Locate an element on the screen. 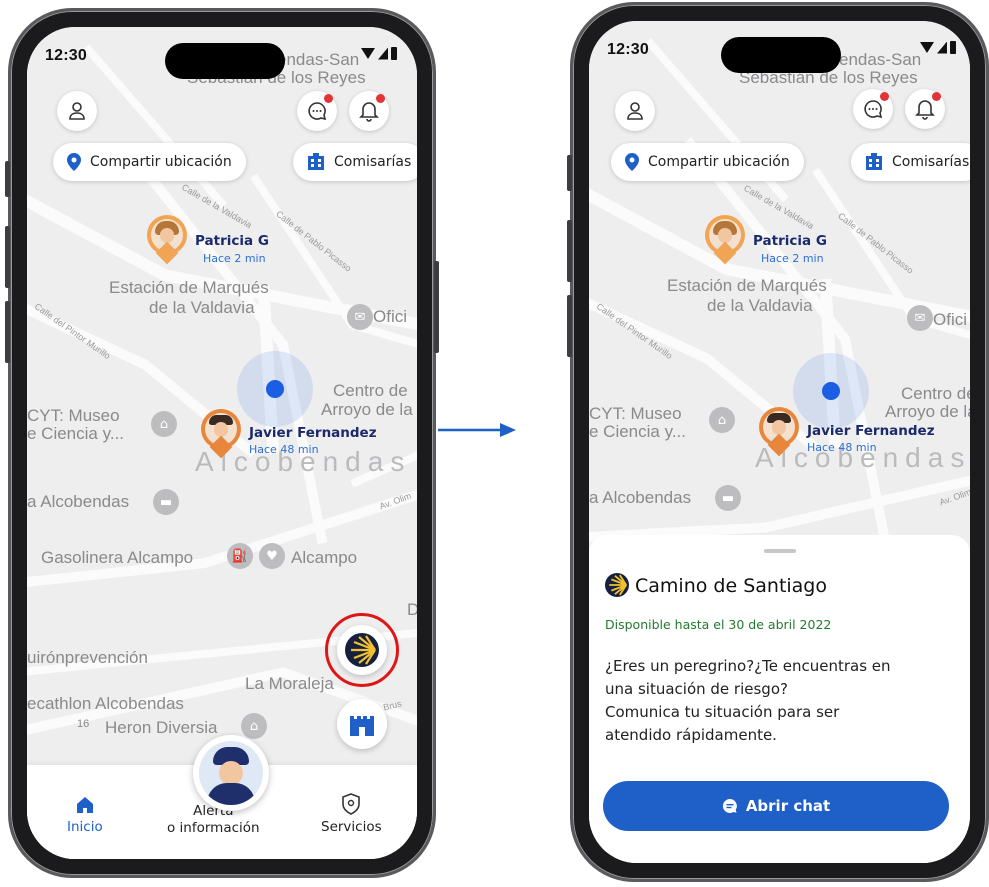 This screenshot has height=887, width=989. home-icon is located at coordinates (84, 805).